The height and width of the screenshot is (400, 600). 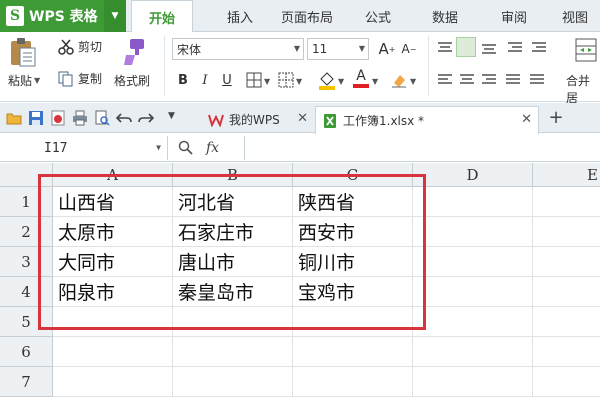 I want to click on cell-b6, so click(x=233, y=352).